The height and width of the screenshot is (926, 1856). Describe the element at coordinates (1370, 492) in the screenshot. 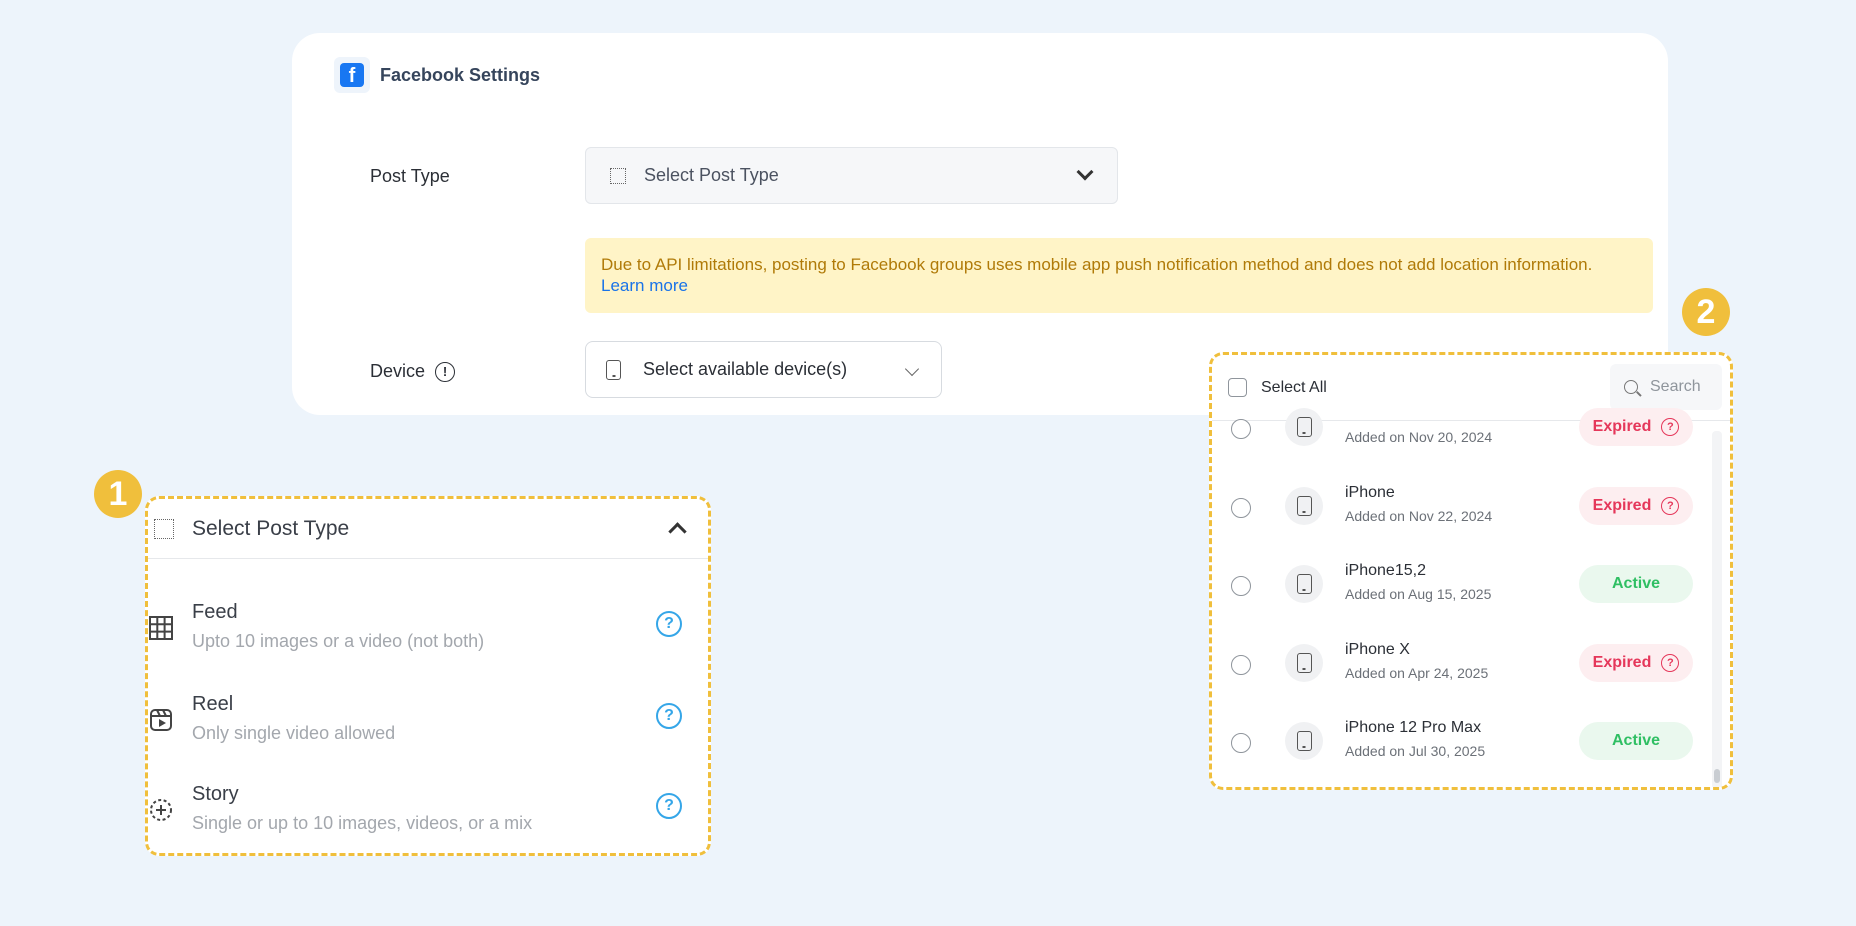

I see `device-name: iPhone` at that location.